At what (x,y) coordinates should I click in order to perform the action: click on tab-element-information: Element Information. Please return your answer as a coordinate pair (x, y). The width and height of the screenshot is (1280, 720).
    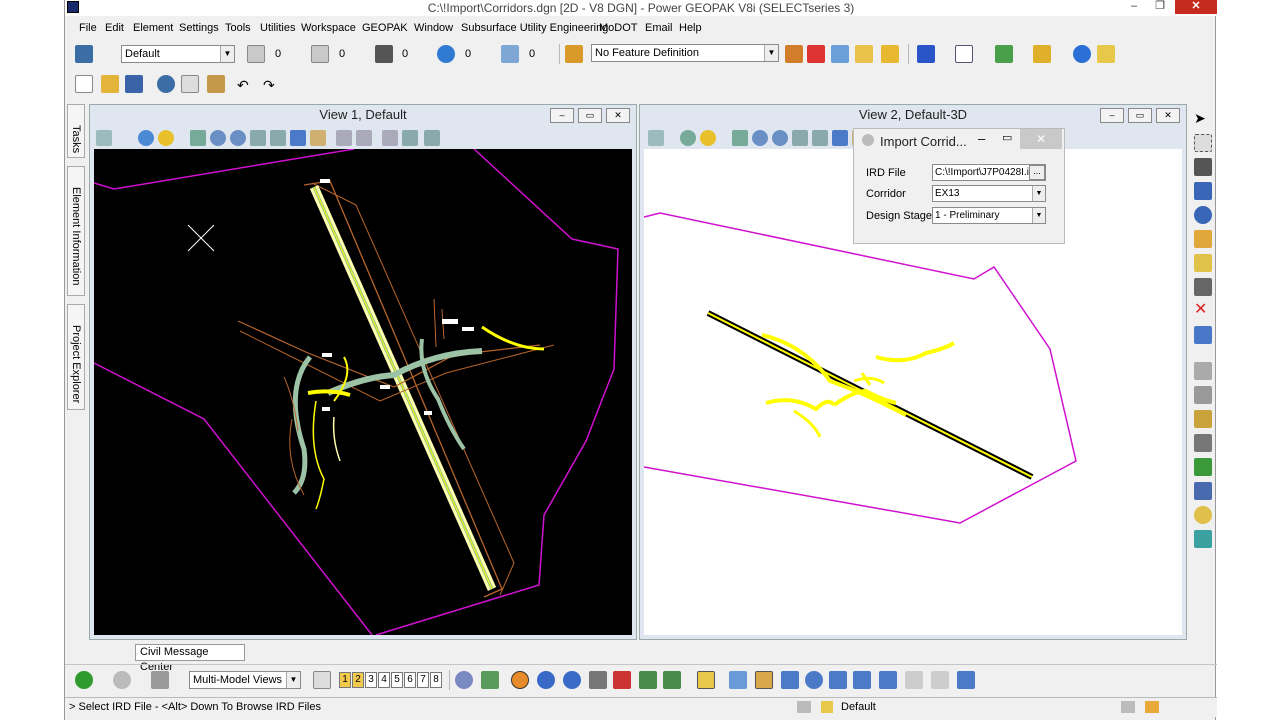
    Looking at the image, I should click on (76, 231).